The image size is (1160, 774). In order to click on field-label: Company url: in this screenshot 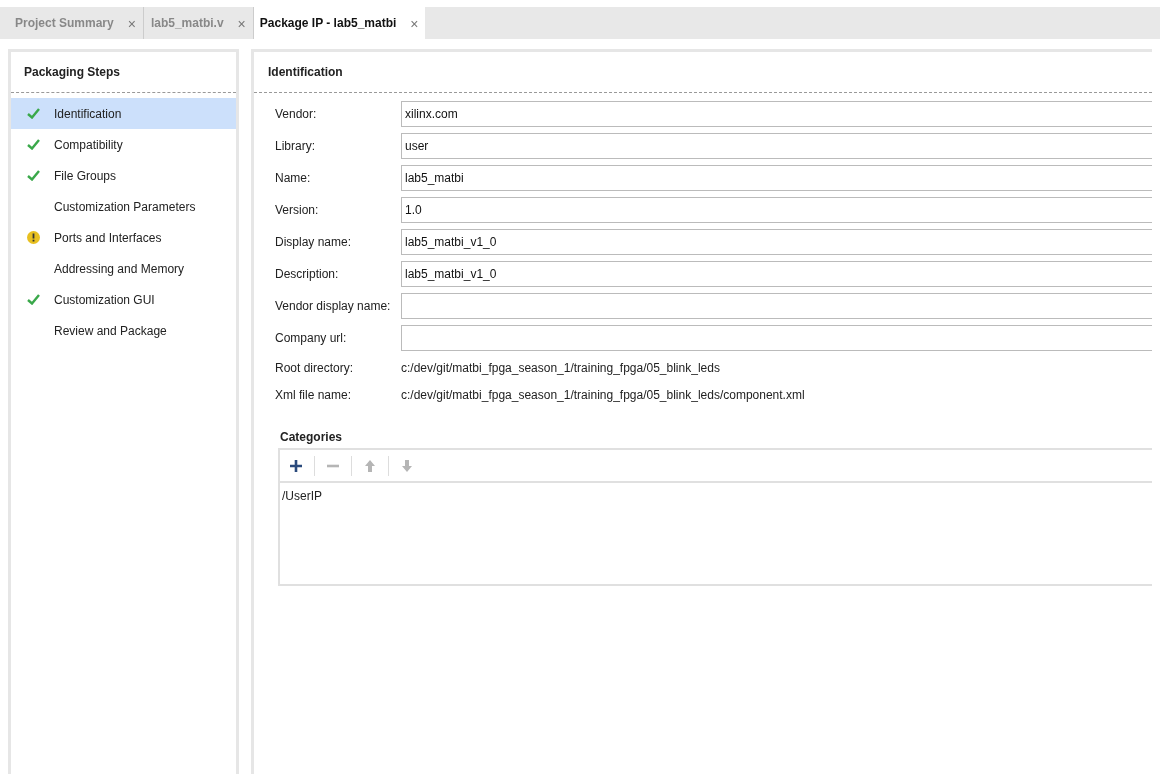, I will do `click(311, 338)`.